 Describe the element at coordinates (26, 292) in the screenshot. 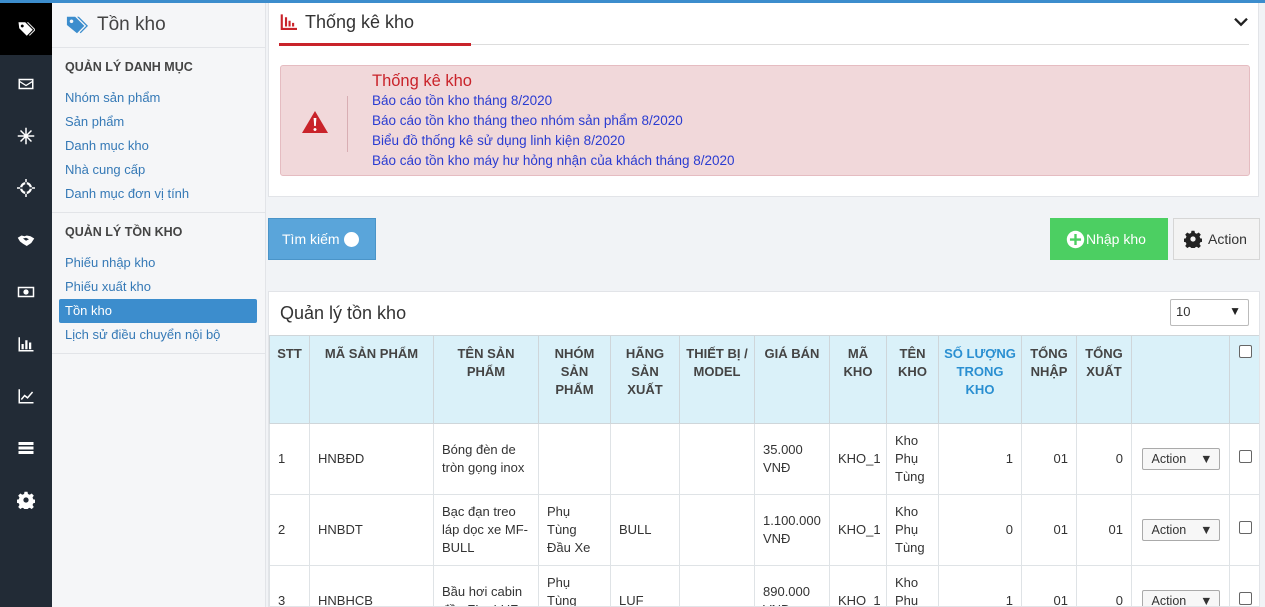

I see `rail-money-button` at that location.